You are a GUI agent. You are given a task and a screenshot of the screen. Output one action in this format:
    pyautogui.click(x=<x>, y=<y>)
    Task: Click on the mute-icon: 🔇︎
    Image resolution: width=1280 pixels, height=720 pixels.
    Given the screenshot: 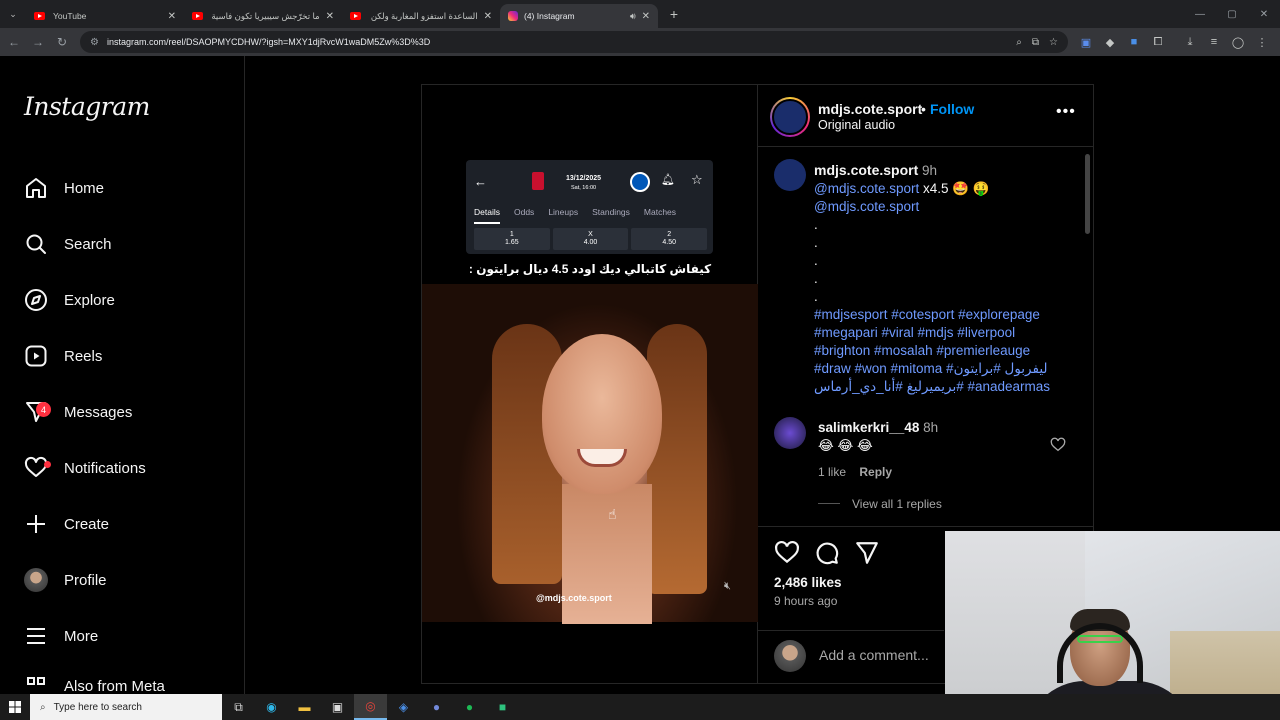 What is the action you would take?
    pyautogui.click(x=727, y=586)
    